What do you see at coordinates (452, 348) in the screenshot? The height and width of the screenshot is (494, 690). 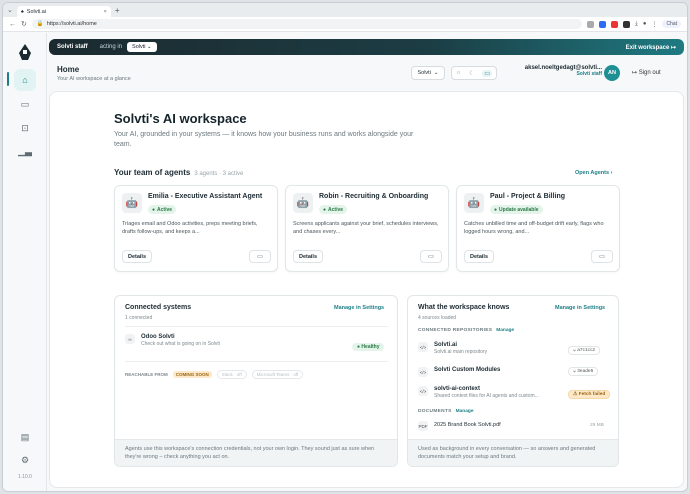 I see `repo-row: </> Solvti.ai Solvti.ai main repository` at bounding box center [452, 348].